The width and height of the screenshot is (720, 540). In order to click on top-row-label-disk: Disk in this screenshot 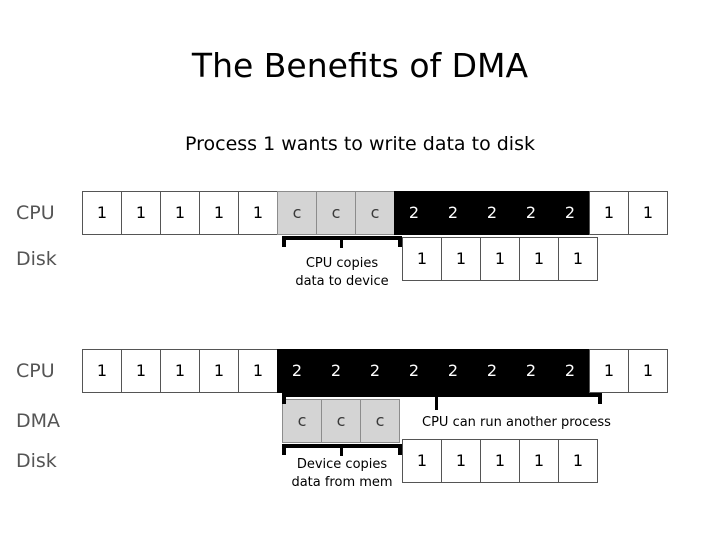, I will do `click(36, 259)`.